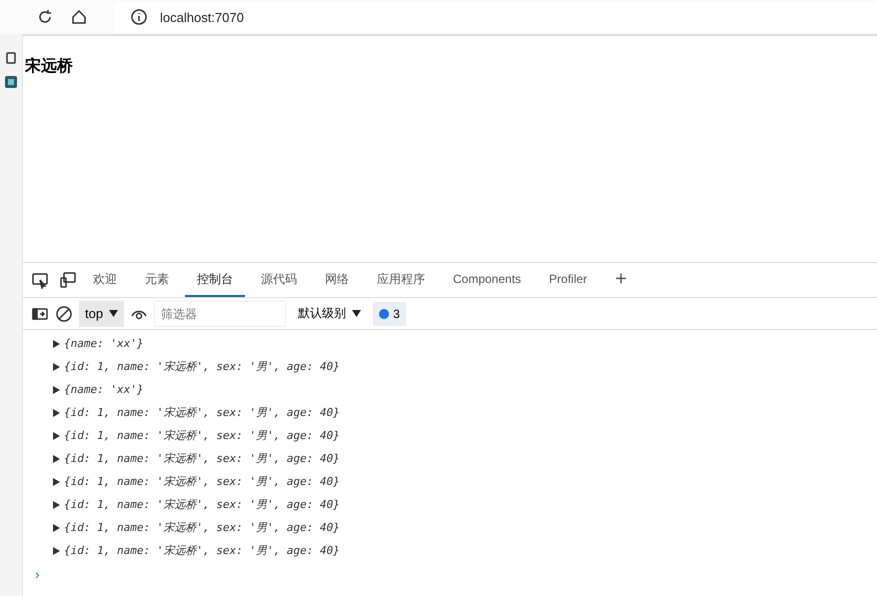 This screenshot has height=596, width=877. What do you see at coordinates (215, 280) in the screenshot?
I see `devtools-tab: 控制台` at bounding box center [215, 280].